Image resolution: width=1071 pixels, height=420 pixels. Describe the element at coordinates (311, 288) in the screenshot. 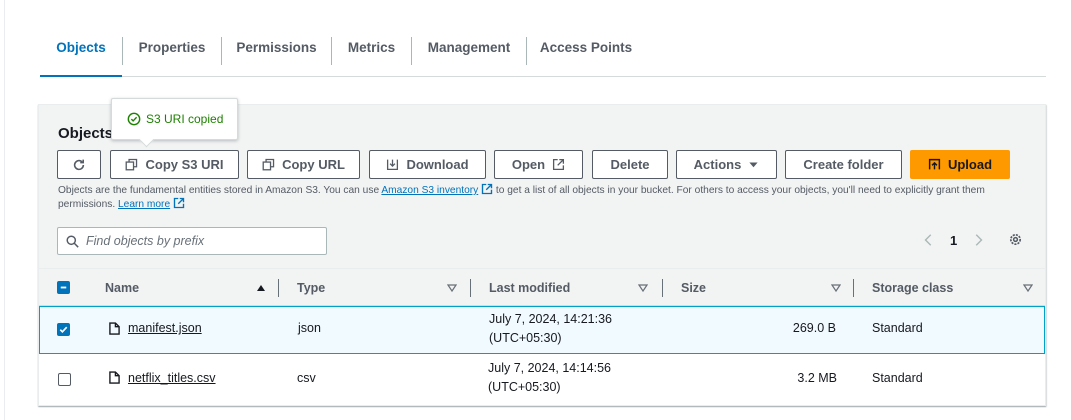

I see `column-type: Type` at that location.